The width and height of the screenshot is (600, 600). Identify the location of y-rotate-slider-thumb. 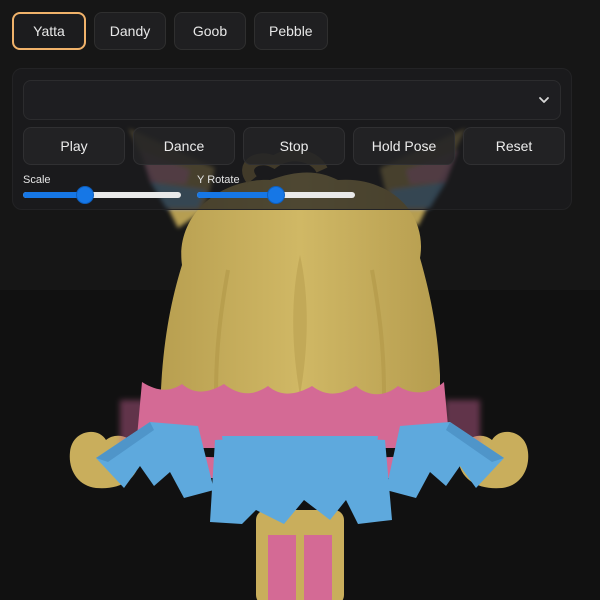
(276, 195).